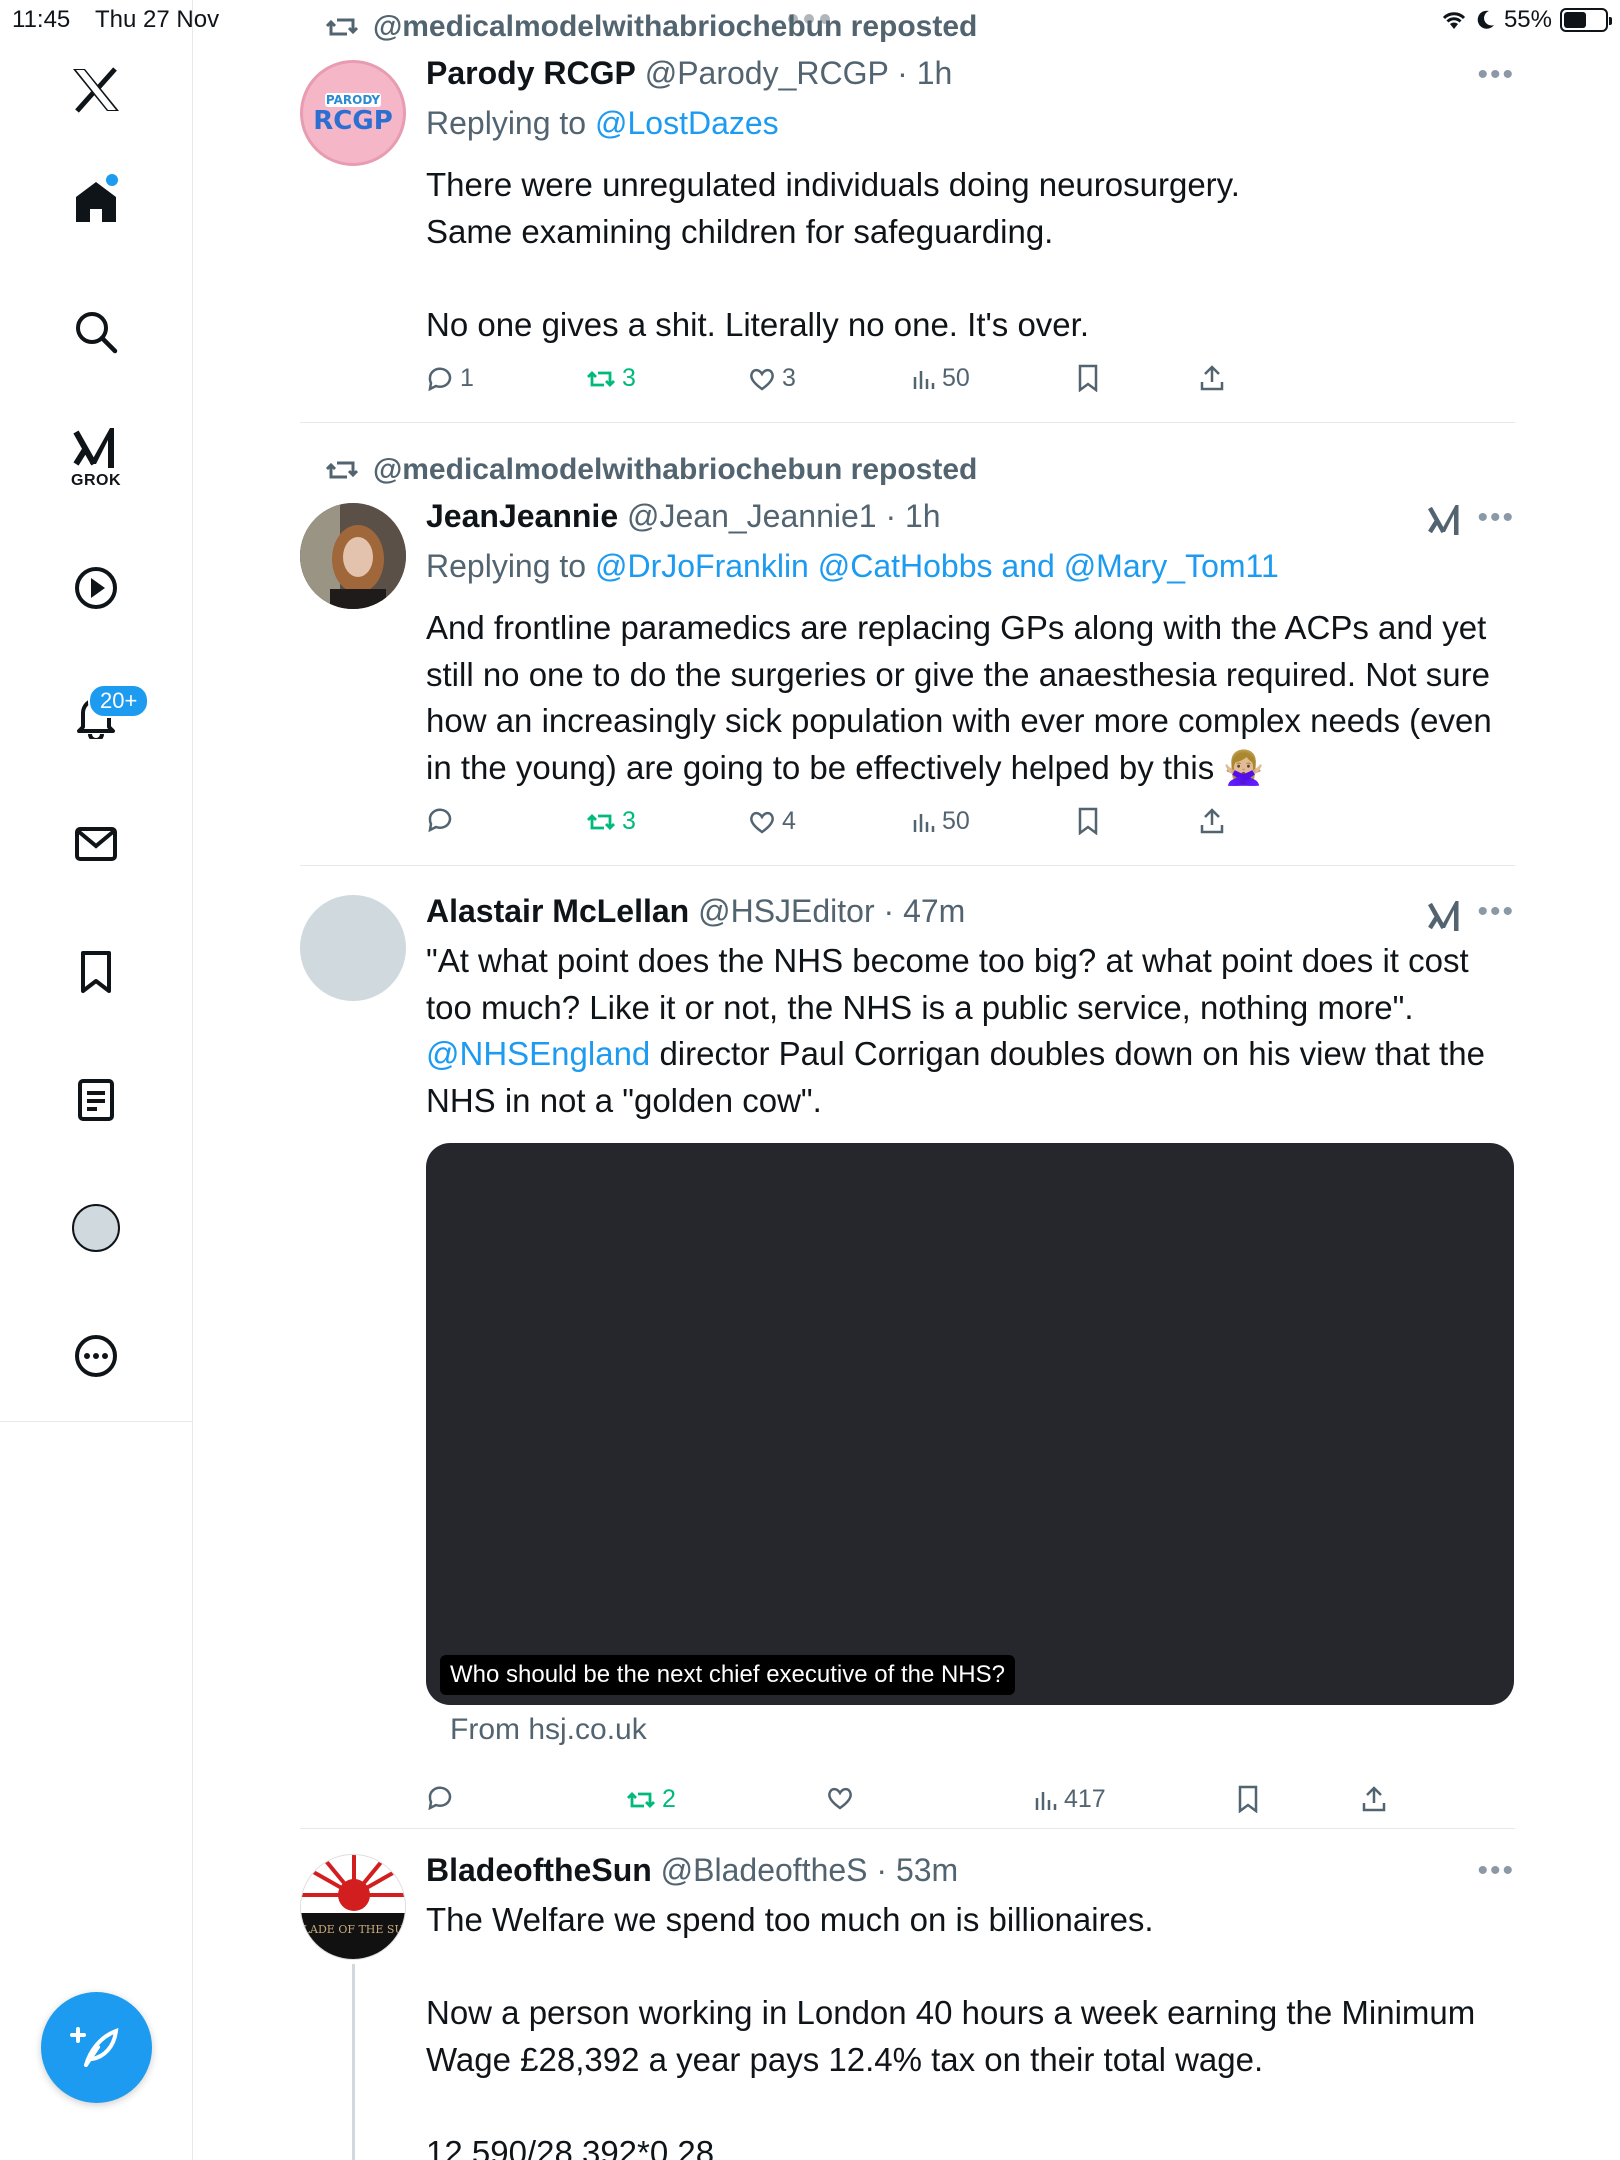 The width and height of the screenshot is (1620, 2160). What do you see at coordinates (96, 480) in the screenshot?
I see `grok-label: GROK` at bounding box center [96, 480].